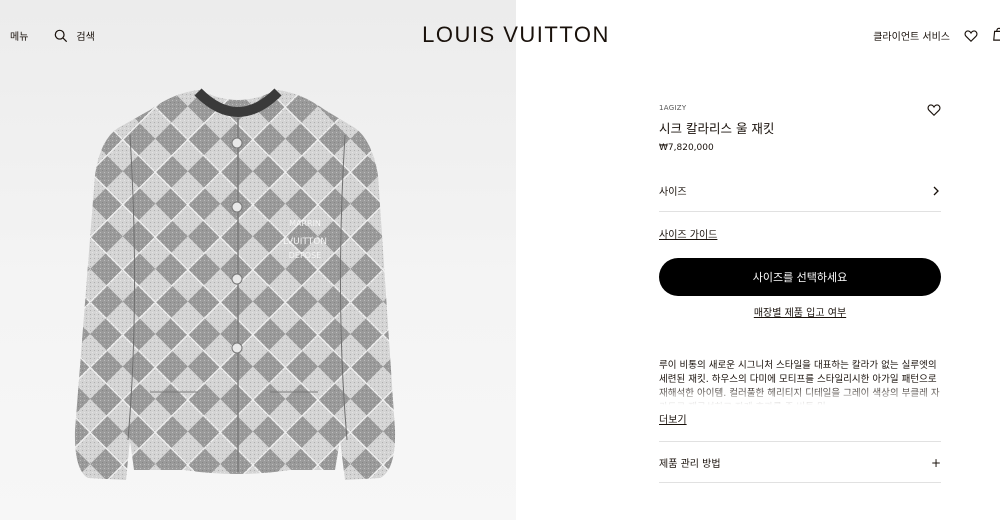 Image resolution: width=1000 pixels, height=520 pixels. Describe the element at coordinates (673, 418) in the screenshot. I see `read-more-link: 더보기` at that location.